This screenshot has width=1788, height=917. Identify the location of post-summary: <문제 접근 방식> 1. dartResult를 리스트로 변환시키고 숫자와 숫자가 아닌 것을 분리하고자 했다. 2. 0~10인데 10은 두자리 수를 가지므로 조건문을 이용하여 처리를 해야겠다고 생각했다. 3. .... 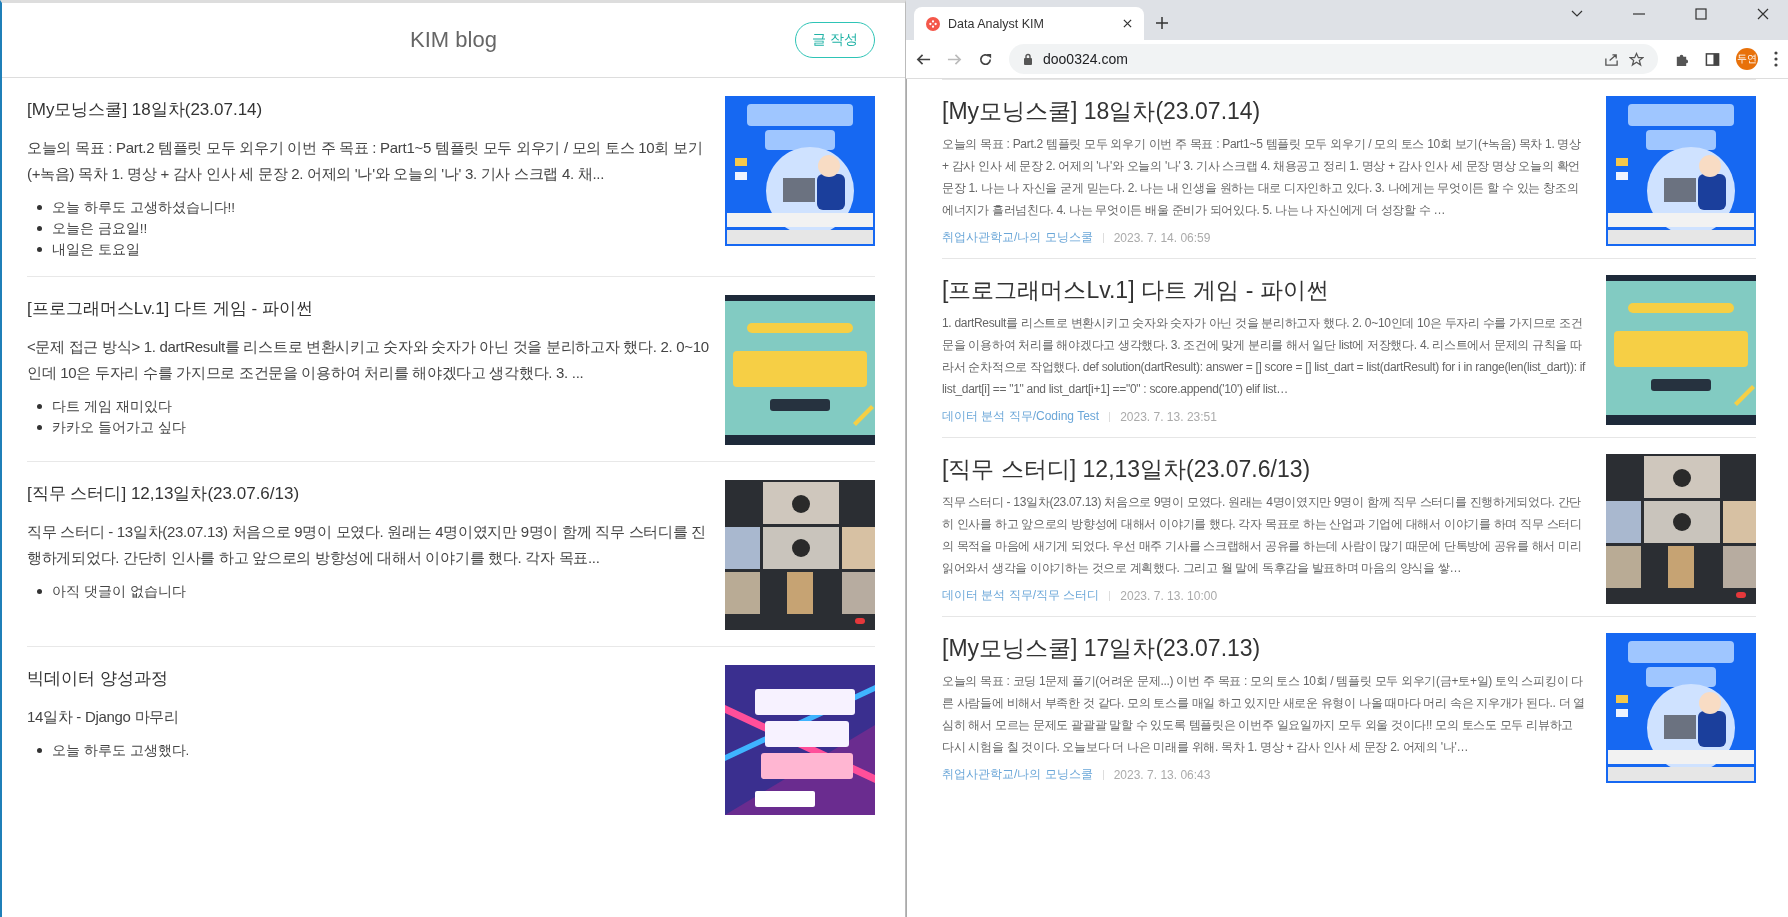
(368, 360).